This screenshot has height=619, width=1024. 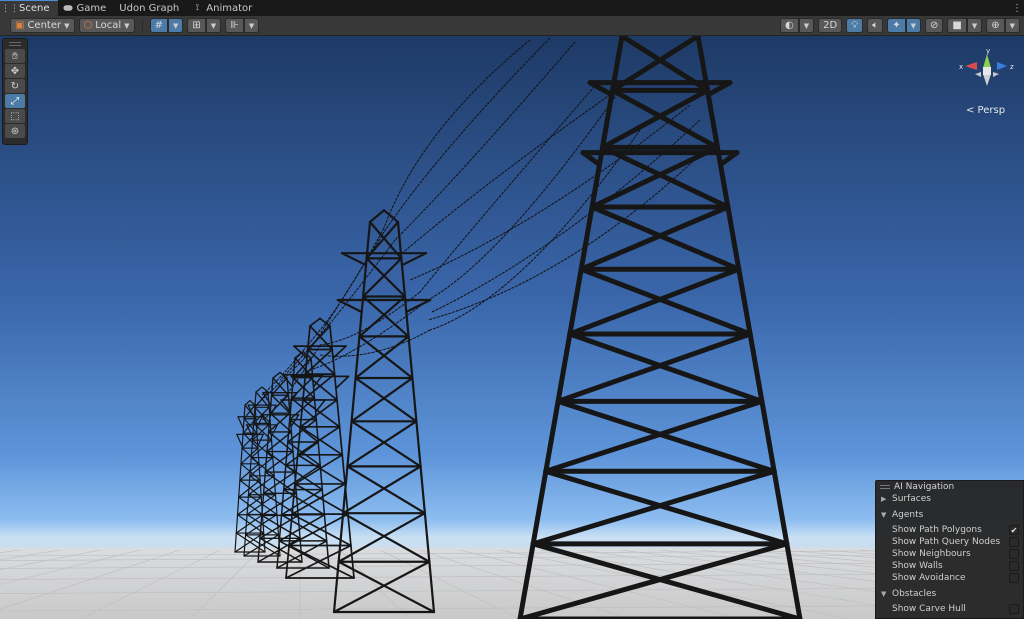 I want to click on grid-visibility-button: #, so click(x=158, y=25).